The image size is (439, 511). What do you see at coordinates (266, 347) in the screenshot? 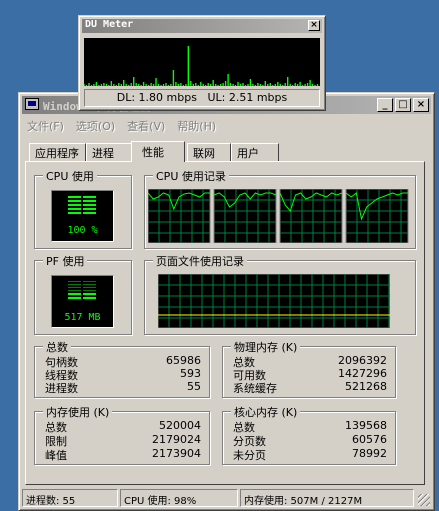
I see `physical-memory-label: 物理内存 (K)` at bounding box center [266, 347].